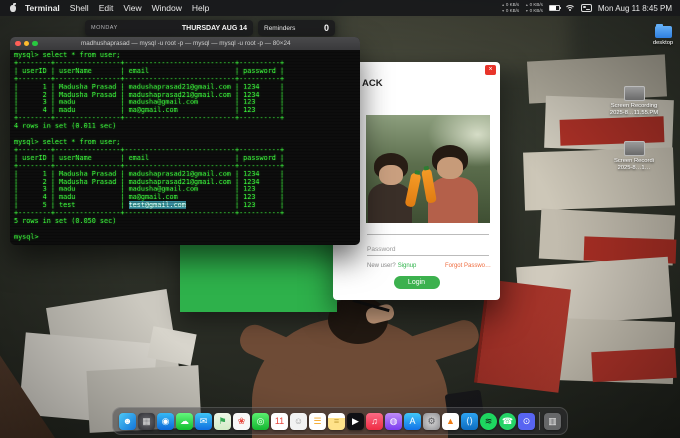  I want to click on calendar-widget: MONDAY THURSDAY AUG 14, so click(169, 28).